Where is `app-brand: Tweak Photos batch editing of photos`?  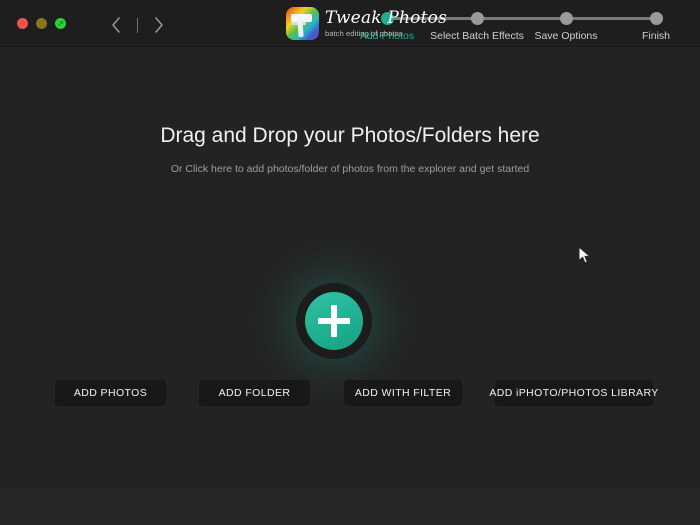
app-brand: Tweak Photos batch editing of photos is located at coordinates (366, 23).